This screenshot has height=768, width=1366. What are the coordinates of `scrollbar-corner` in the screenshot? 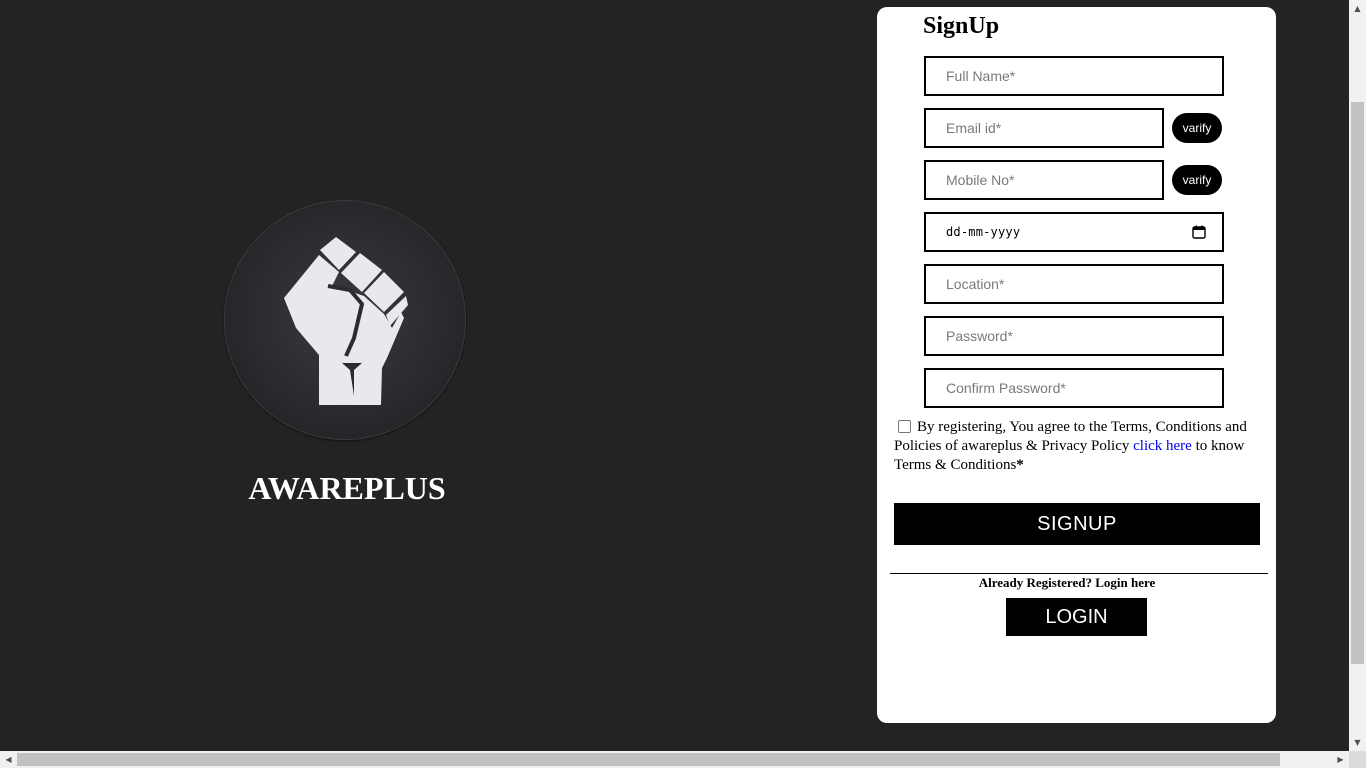 It's located at (1357, 759).